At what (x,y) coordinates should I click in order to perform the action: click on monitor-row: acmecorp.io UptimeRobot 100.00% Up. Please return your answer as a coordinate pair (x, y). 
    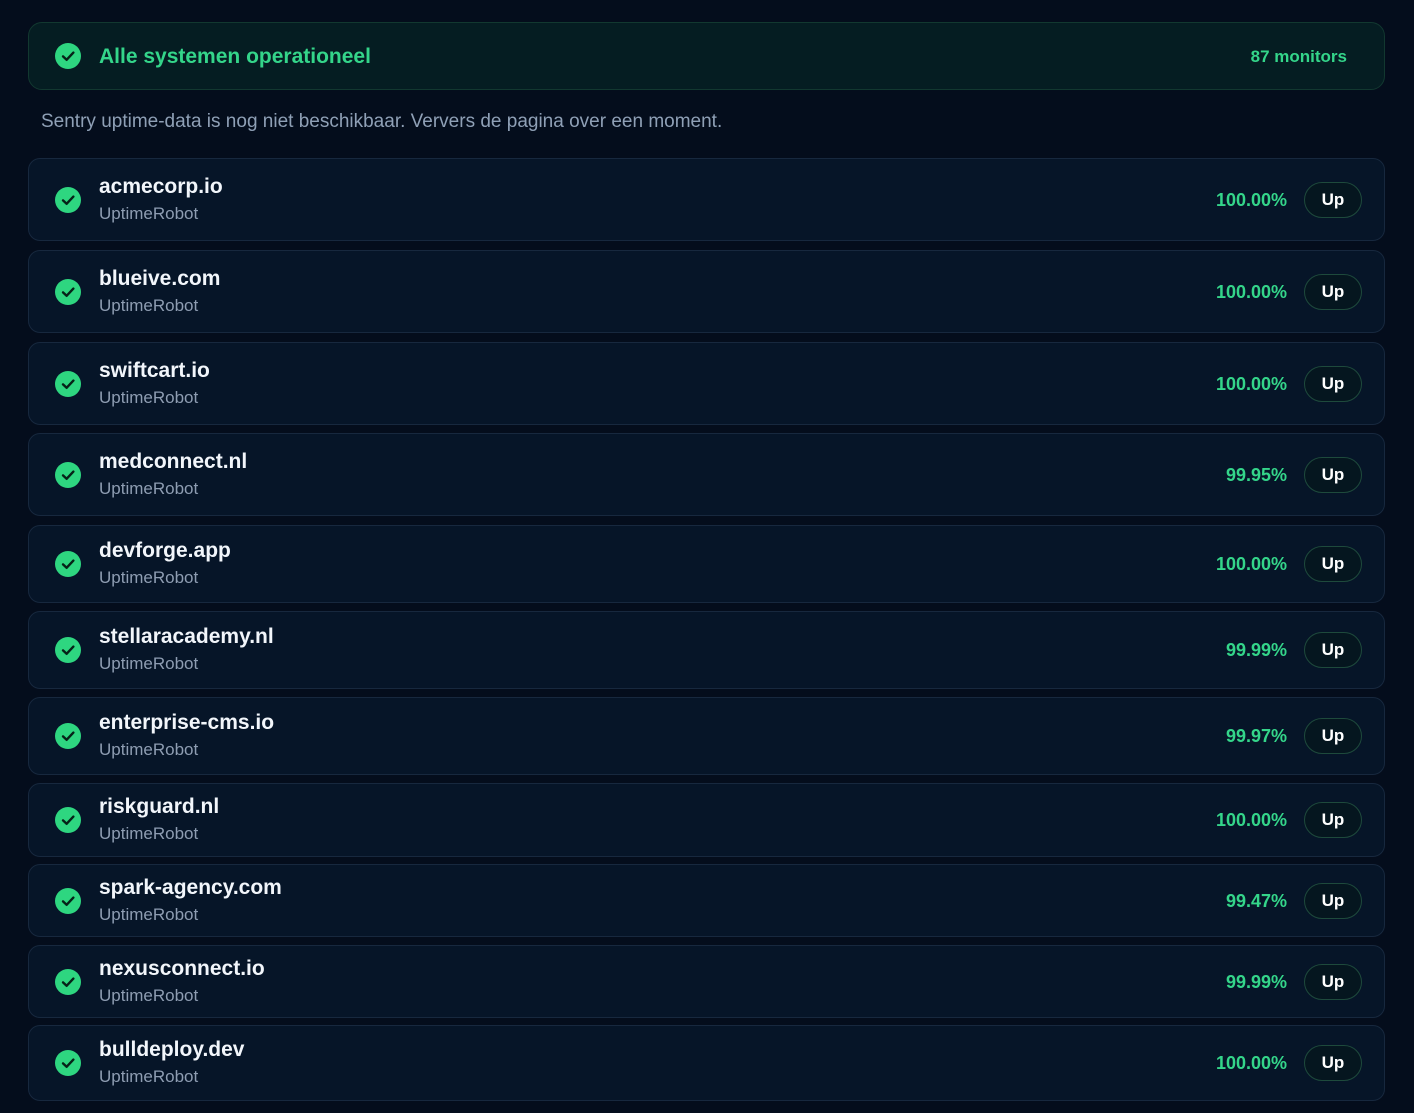
    Looking at the image, I should click on (706, 199).